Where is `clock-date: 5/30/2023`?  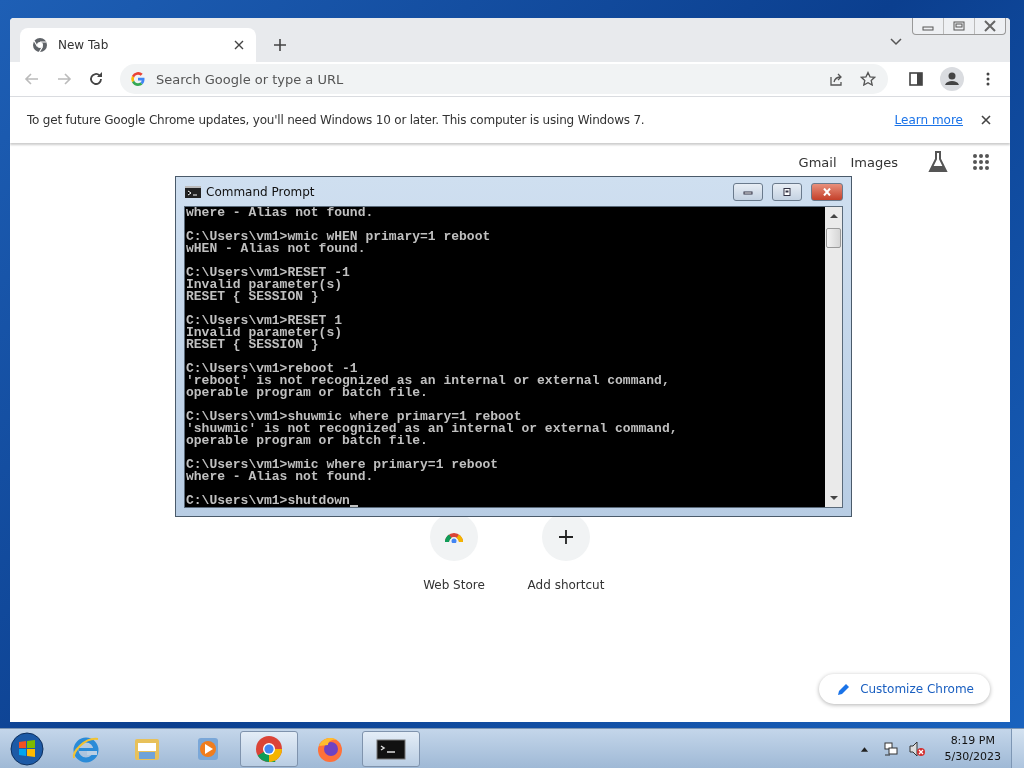
clock-date: 5/30/2023 is located at coordinates (972, 756).